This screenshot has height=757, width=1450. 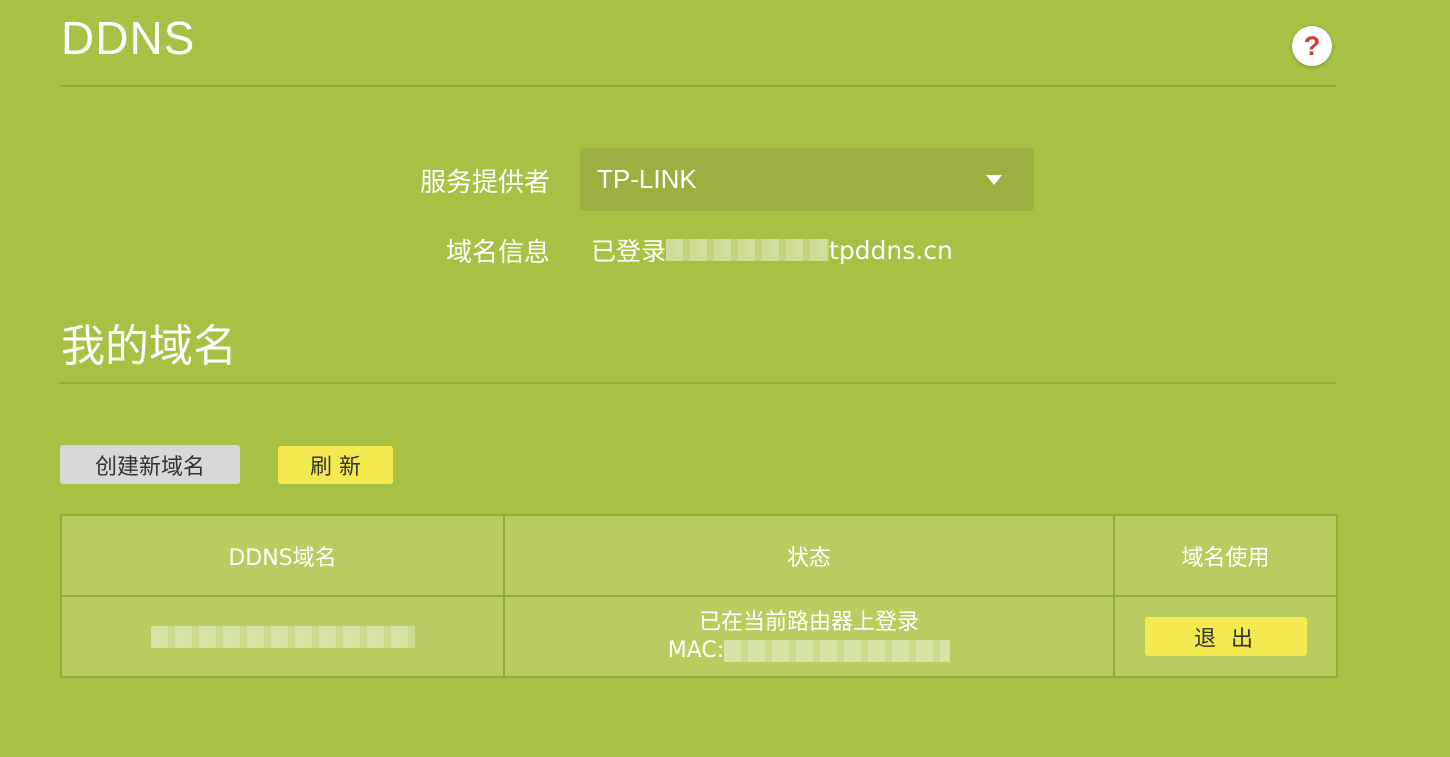 What do you see at coordinates (282, 555) in the screenshot?
I see `column-header-ddns-domain: DDNS域名` at bounding box center [282, 555].